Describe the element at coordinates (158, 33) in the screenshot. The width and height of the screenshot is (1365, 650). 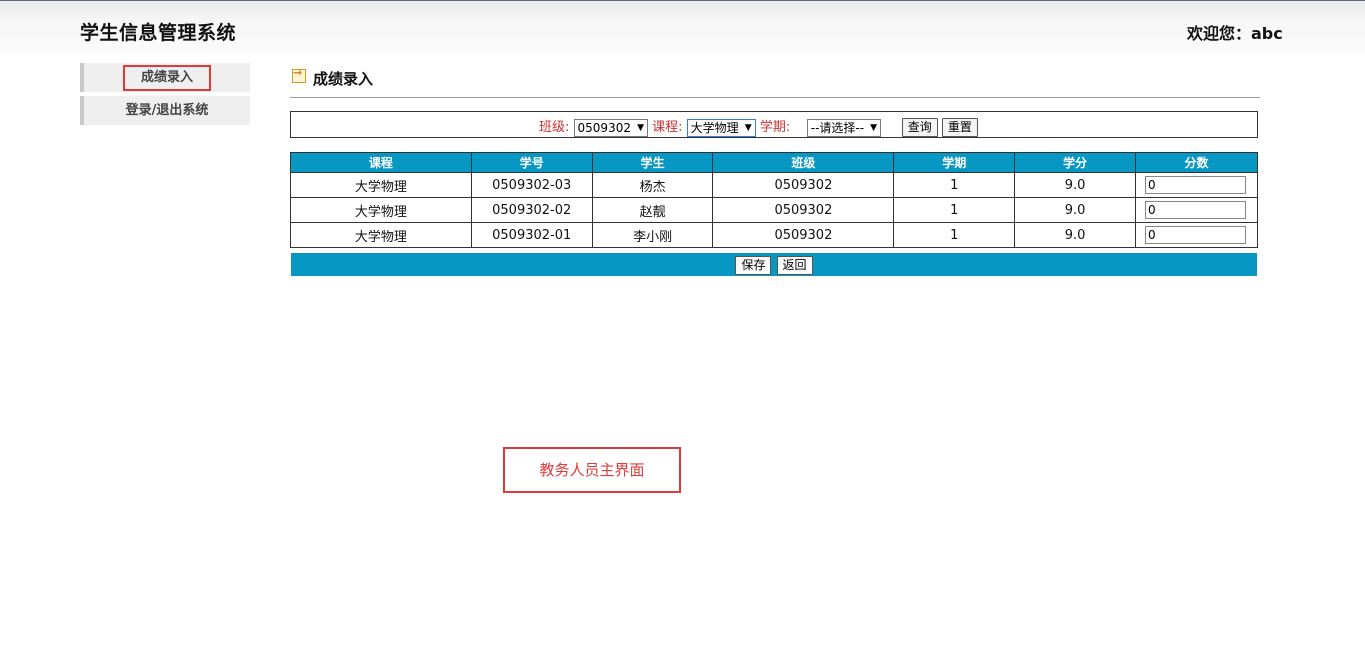
I see `app-title: 学生信息管理系统` at that location.